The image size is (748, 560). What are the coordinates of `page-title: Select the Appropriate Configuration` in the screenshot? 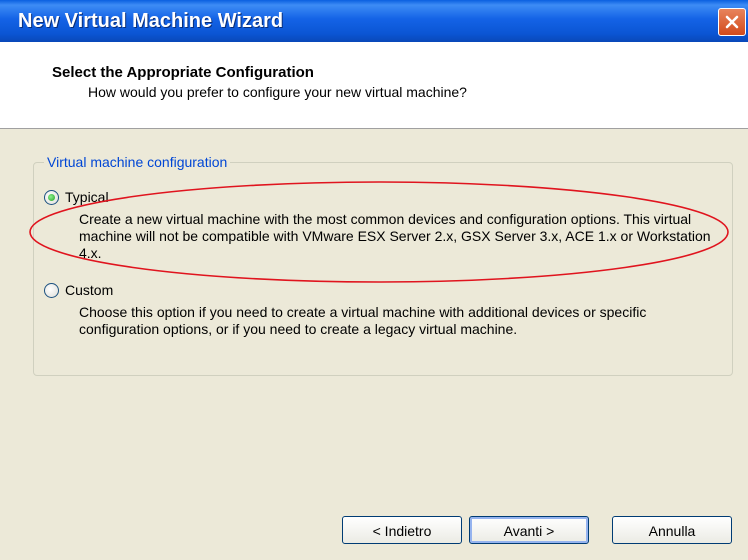 It's located at (183, 72).